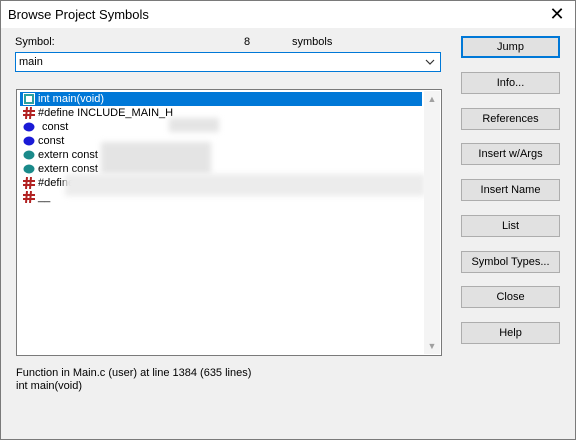 The height and width of the screenshot is (440, 576). What do you see at coordinates (557, 14) in the screenshot?
I see `close-icon: ✕` at bounding box center [557, 14].